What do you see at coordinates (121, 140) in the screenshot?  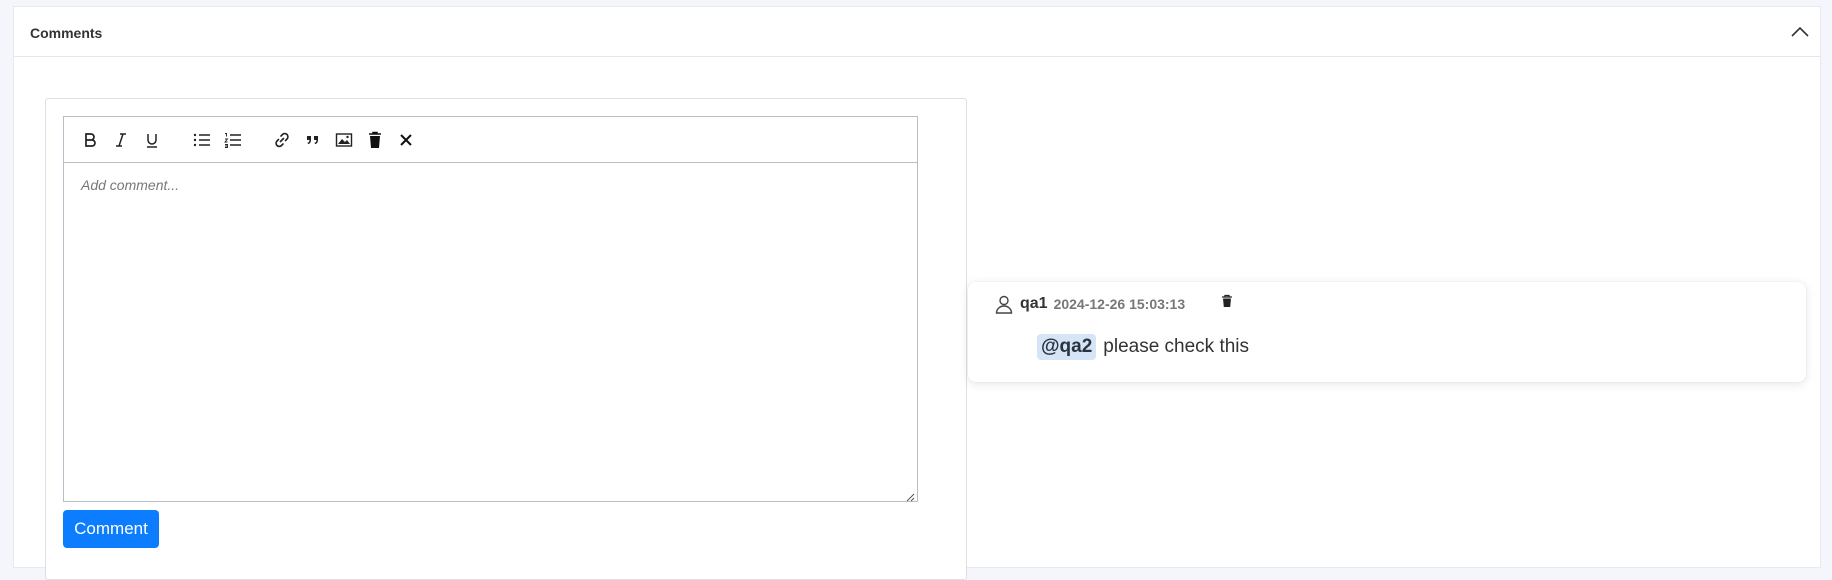 I see `italic-icon` at bounding box center [121, 140].